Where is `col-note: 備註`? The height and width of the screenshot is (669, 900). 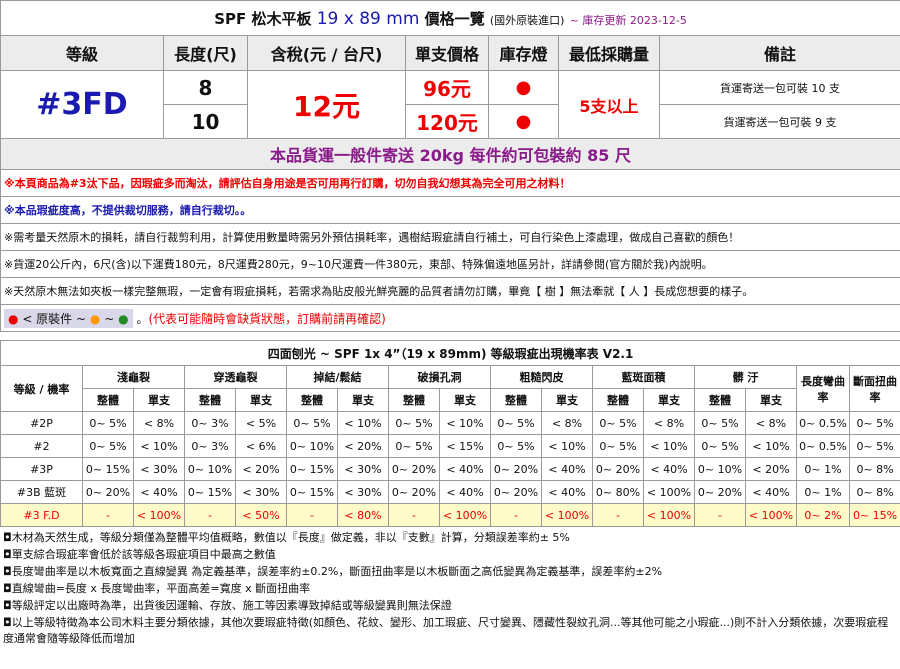
col-note: 備註 is located at coordinates (779, 53).